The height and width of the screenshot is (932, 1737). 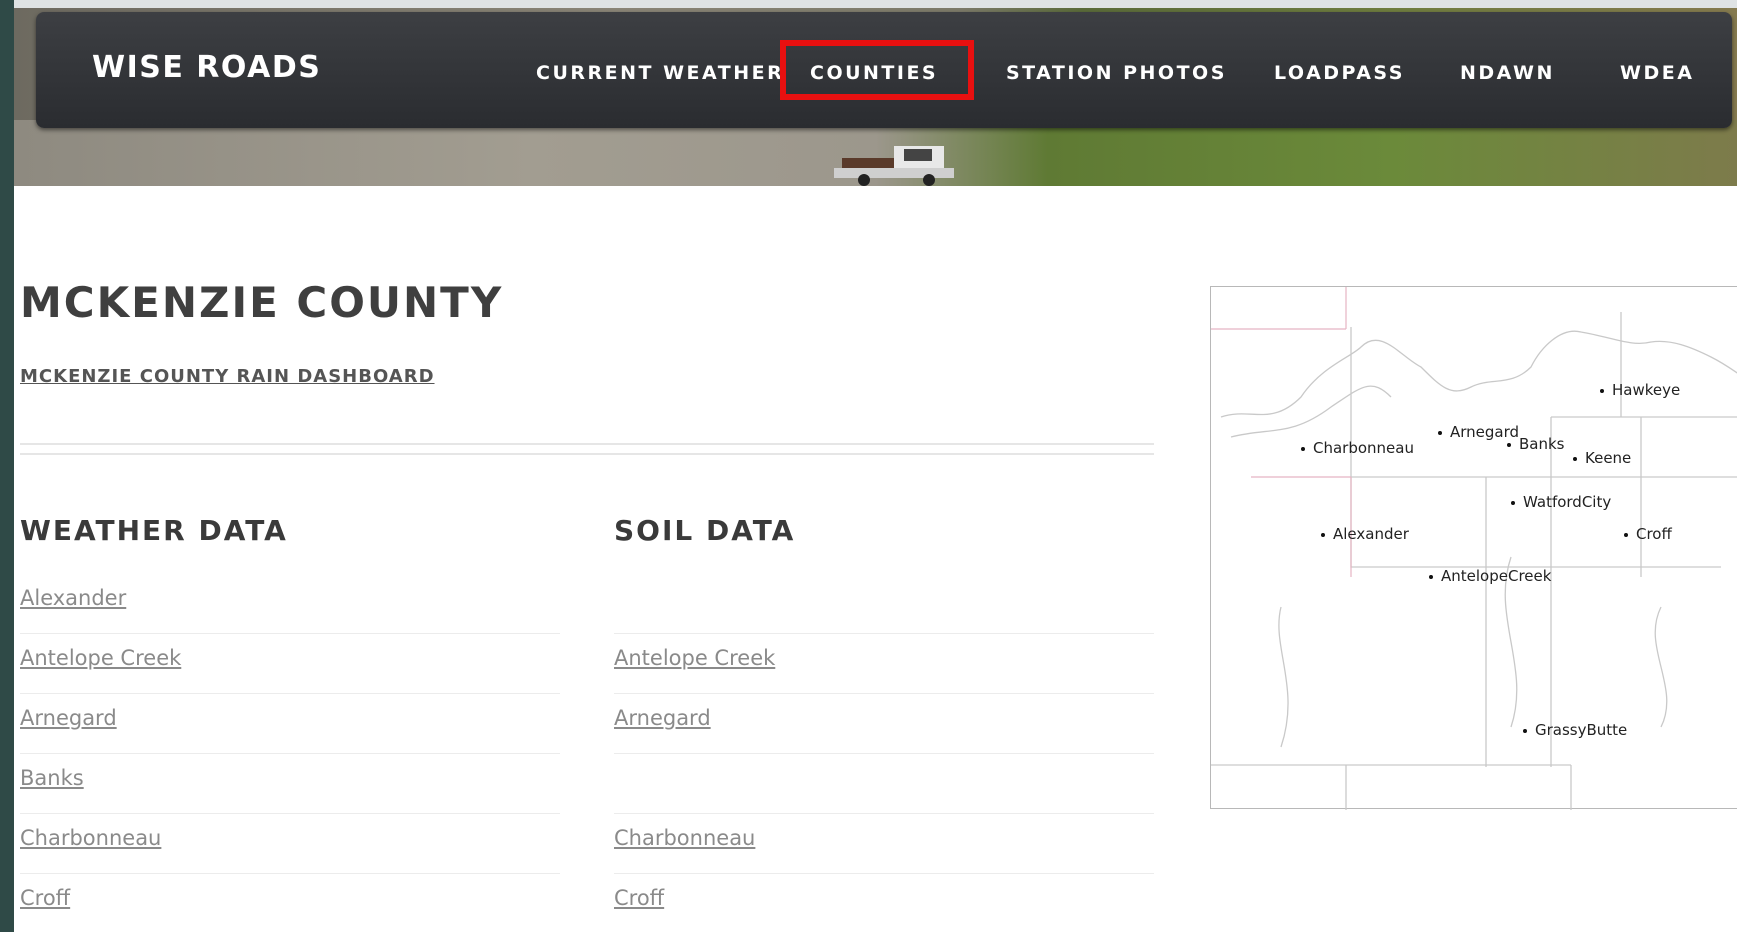 I want to click on map-town-alexander: Alexander, so click(x=1365, y=534).